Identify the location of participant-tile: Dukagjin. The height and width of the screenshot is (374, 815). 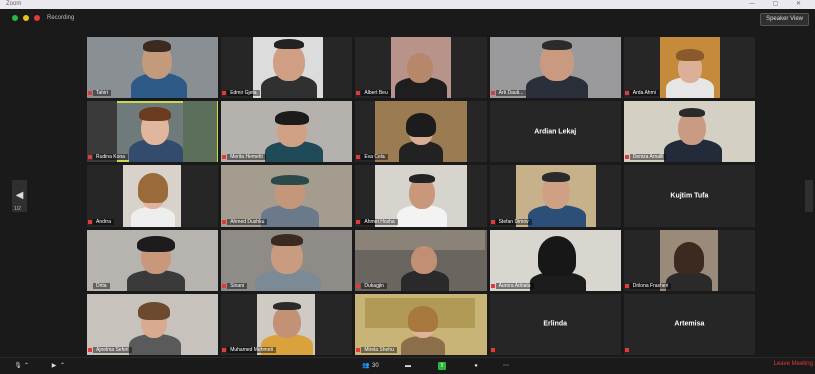
(421, 260).